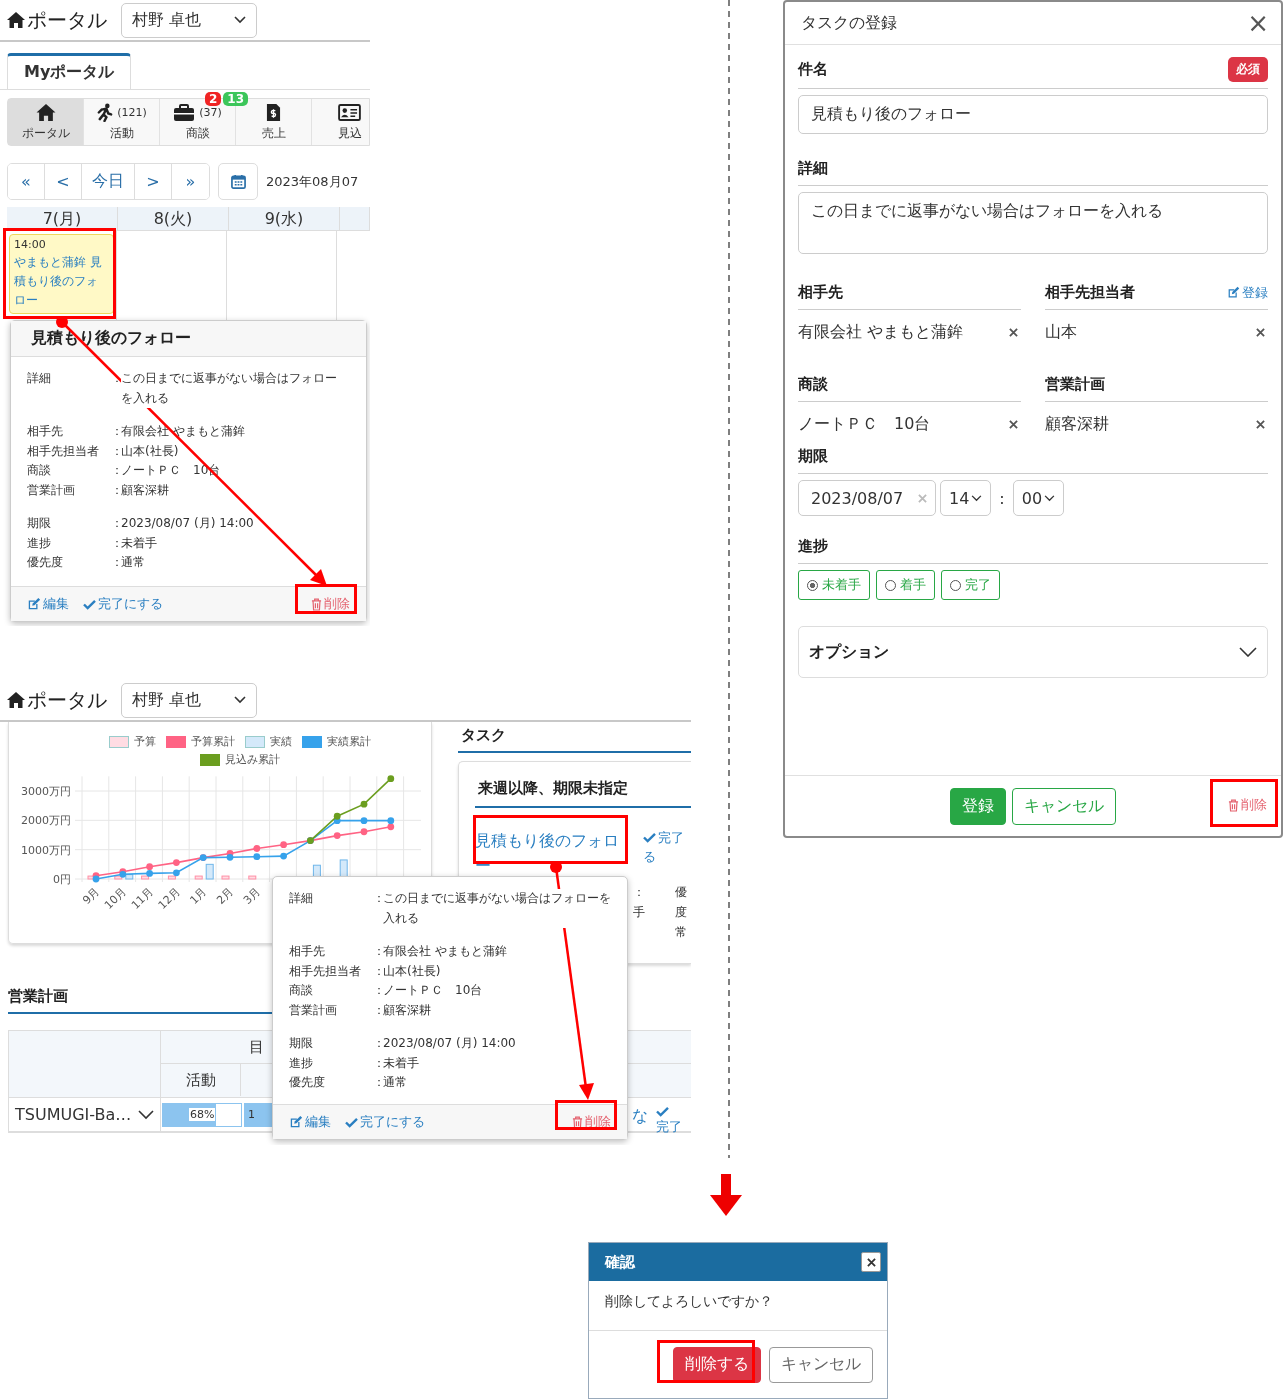  What do you see at coordinates (46, 821) in the screenshot?
I see `y-axis-label: 2000万円` at bounding box center [46, 821].